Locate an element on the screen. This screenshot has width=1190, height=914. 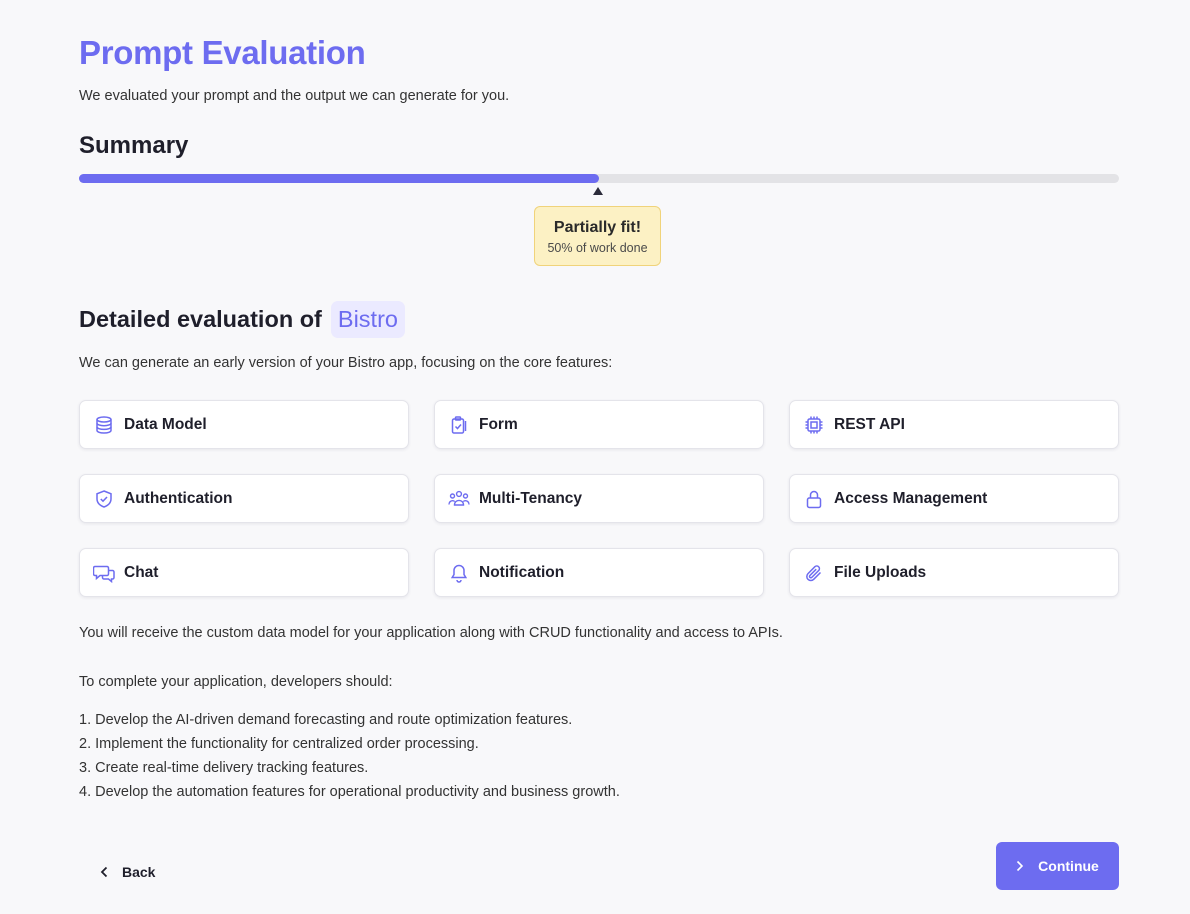
lock-icon is located at coordinates (814, 499).